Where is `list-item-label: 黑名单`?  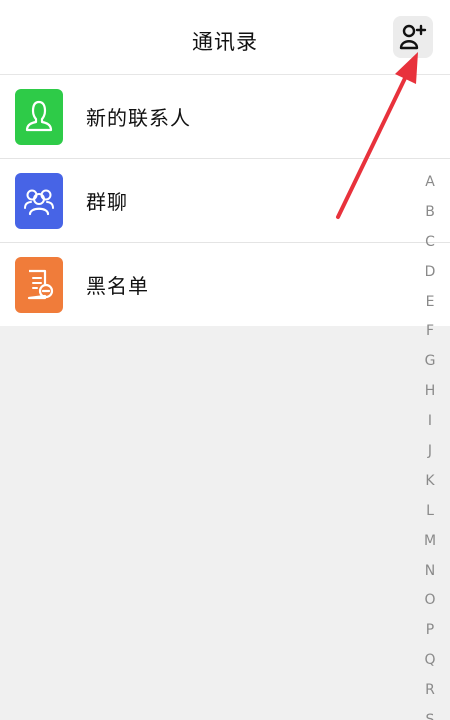 list-item-label: 黑名单 is located at coordinates (117, 286).